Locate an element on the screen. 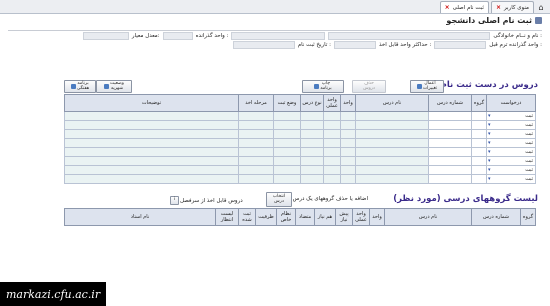  sarfasl-courses-label: دروس قابل اخذ از سرفصل is located at coordinates (211, 201).